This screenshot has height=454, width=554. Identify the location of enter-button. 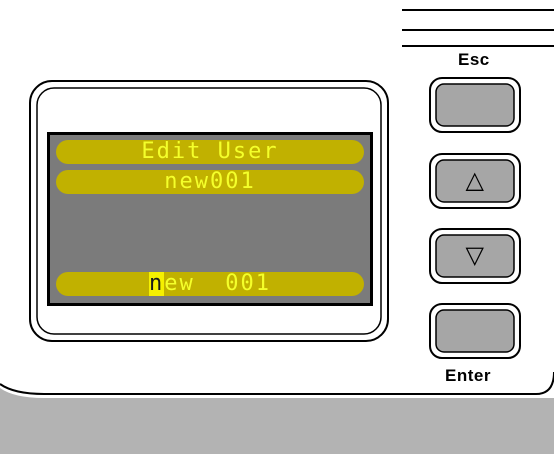
(475, 331).